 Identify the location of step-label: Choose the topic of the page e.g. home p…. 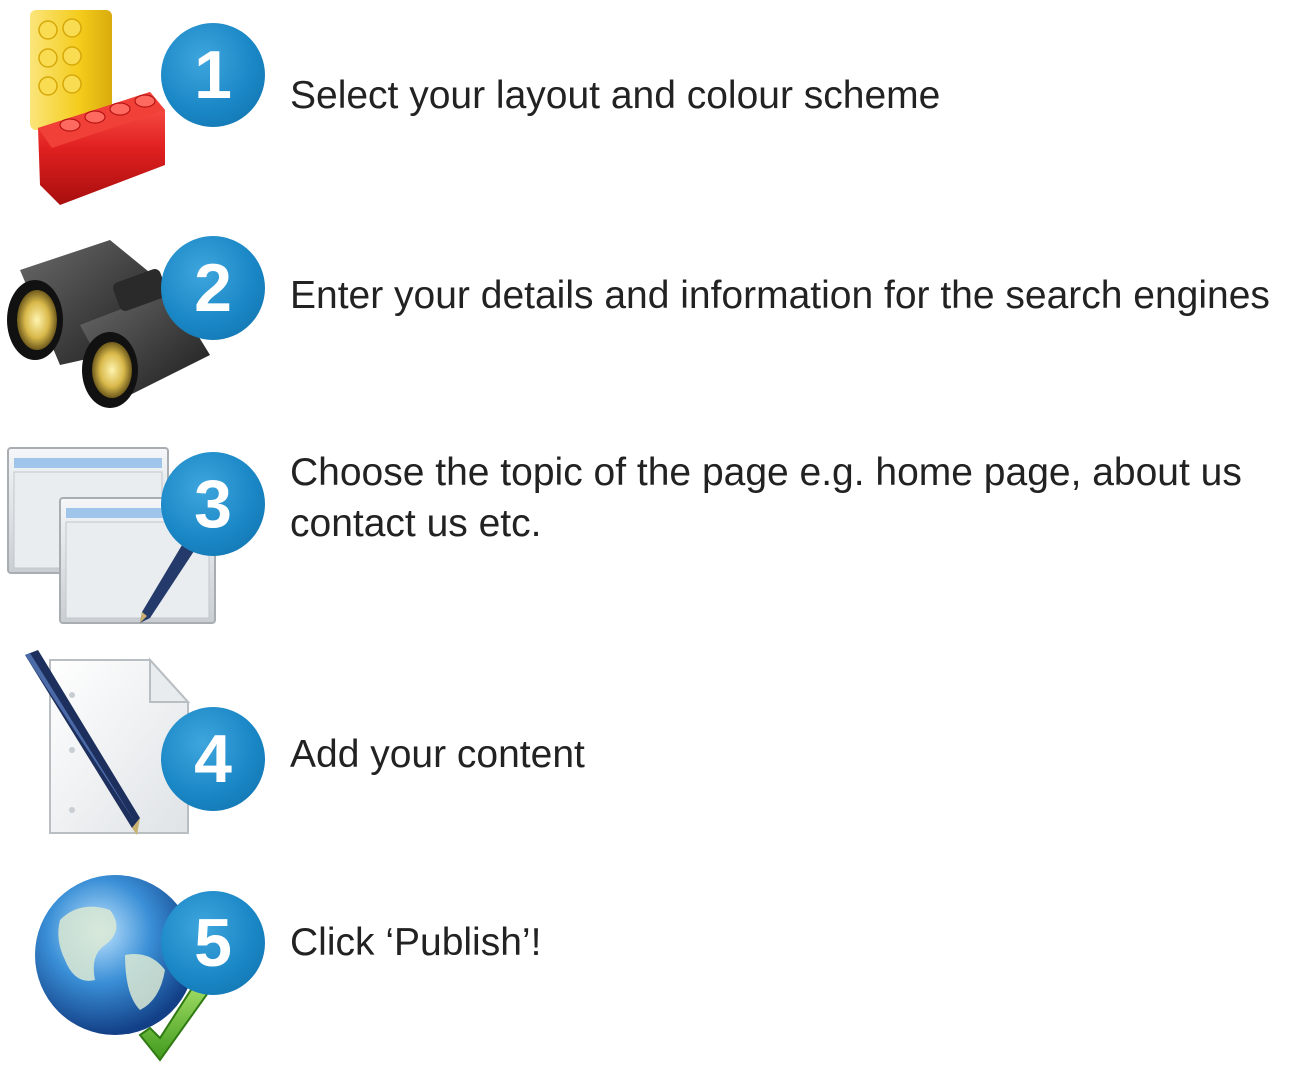
(766, 498).